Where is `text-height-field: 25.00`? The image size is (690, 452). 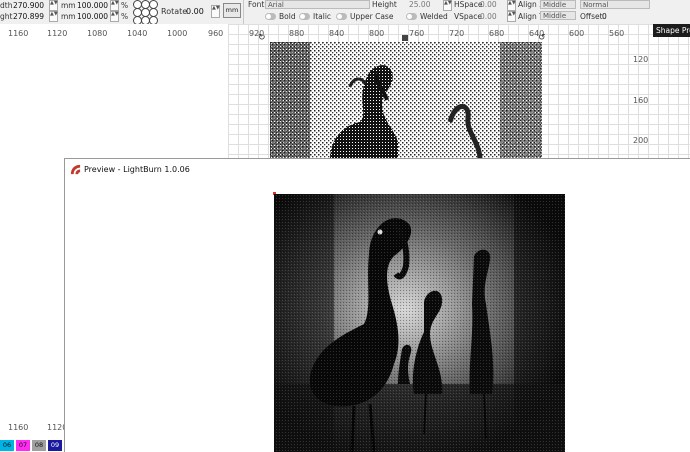 text-height-field: 25.00 is located at coordinates (419, 4).